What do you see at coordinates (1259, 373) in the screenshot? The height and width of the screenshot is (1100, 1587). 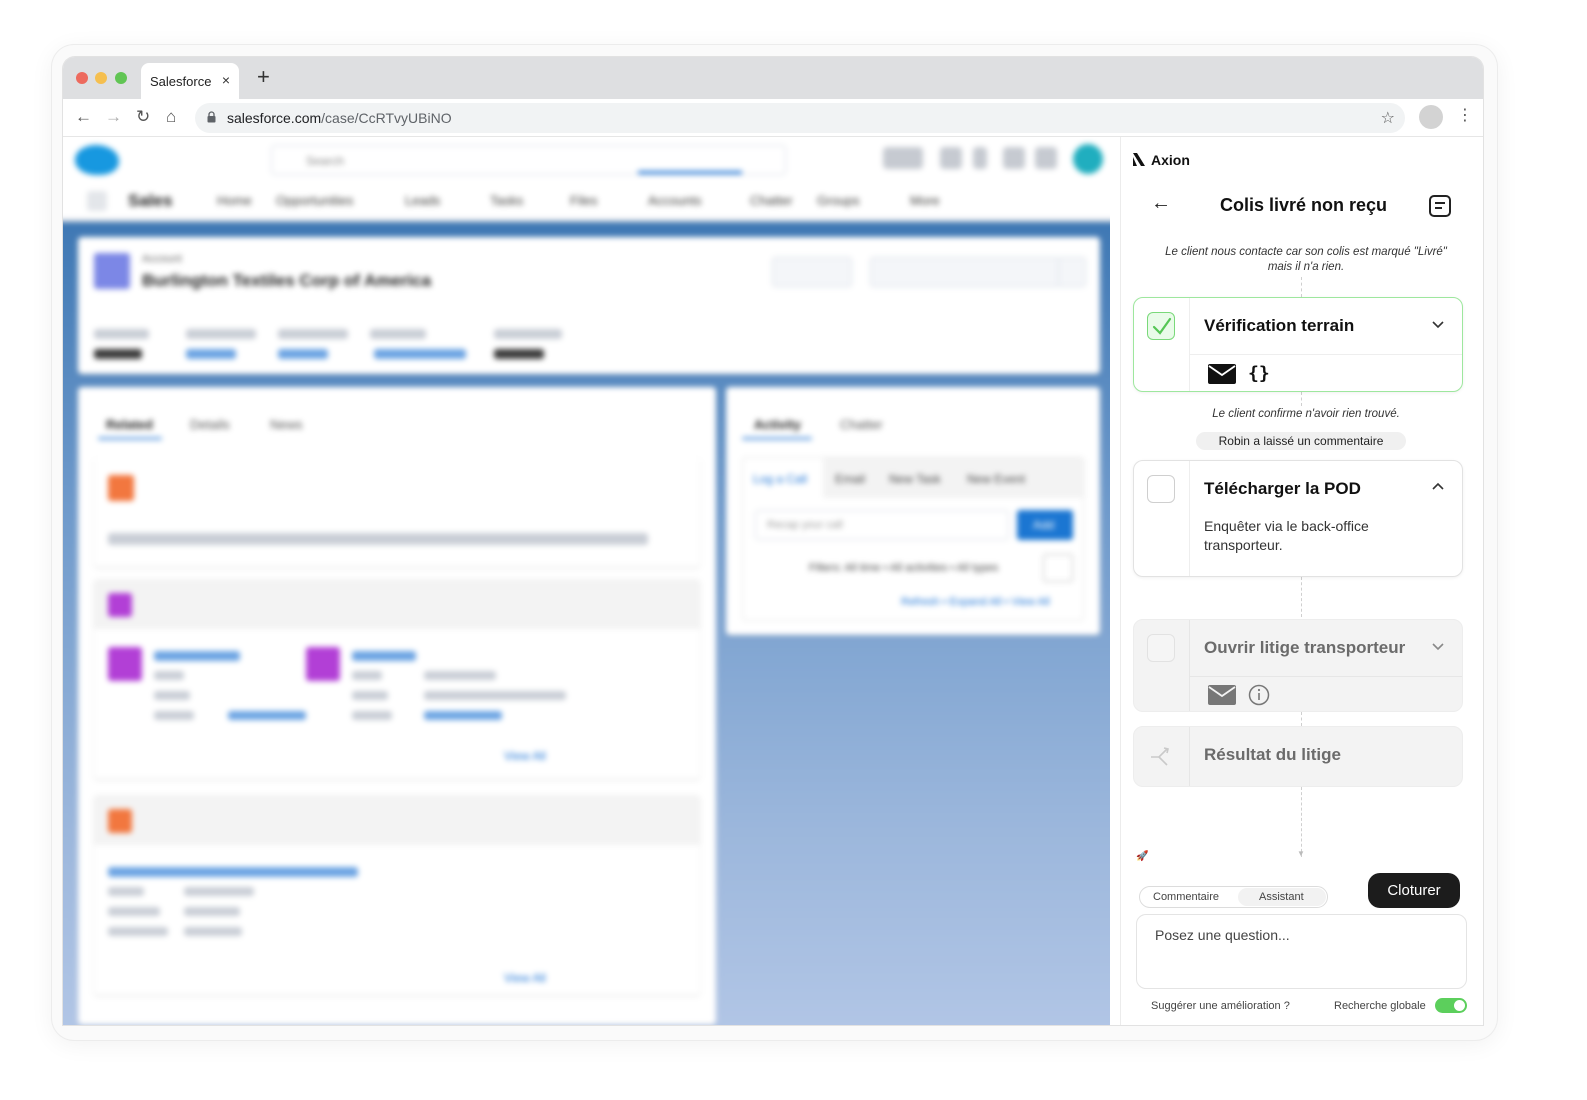 I see `code-icon: {}` at bounding box center [1259, 373].